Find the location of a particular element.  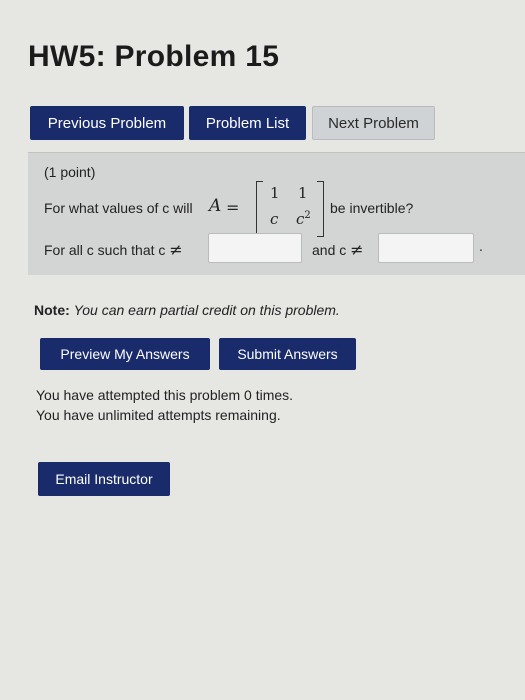

submit-answers-button: Submit Answers is located at coordinates (287, 354).